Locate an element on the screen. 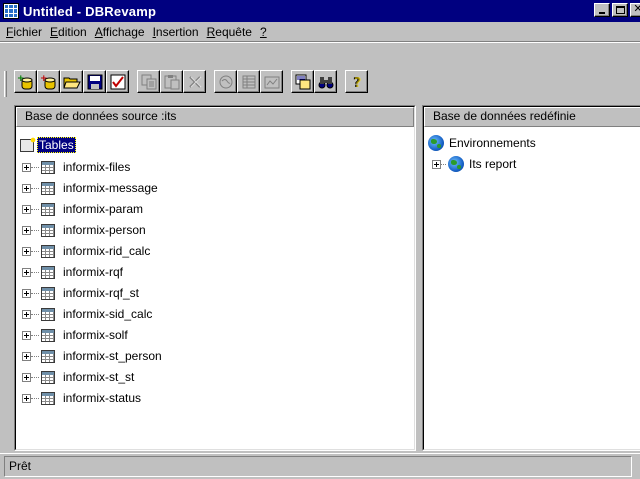  tree-root-environments: Environnements is located at coordinates (482, 143).